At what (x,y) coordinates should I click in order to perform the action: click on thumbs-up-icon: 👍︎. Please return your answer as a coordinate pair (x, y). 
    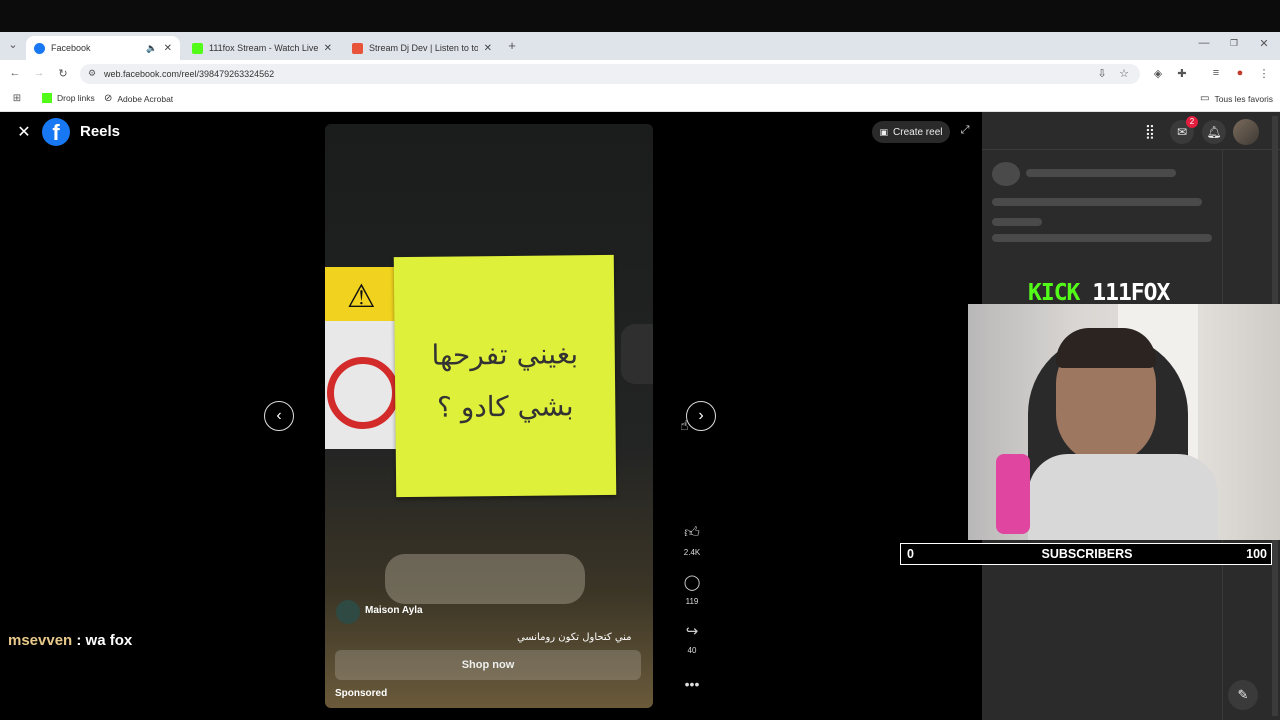
    Looking at the image, I should click on (692, 532).